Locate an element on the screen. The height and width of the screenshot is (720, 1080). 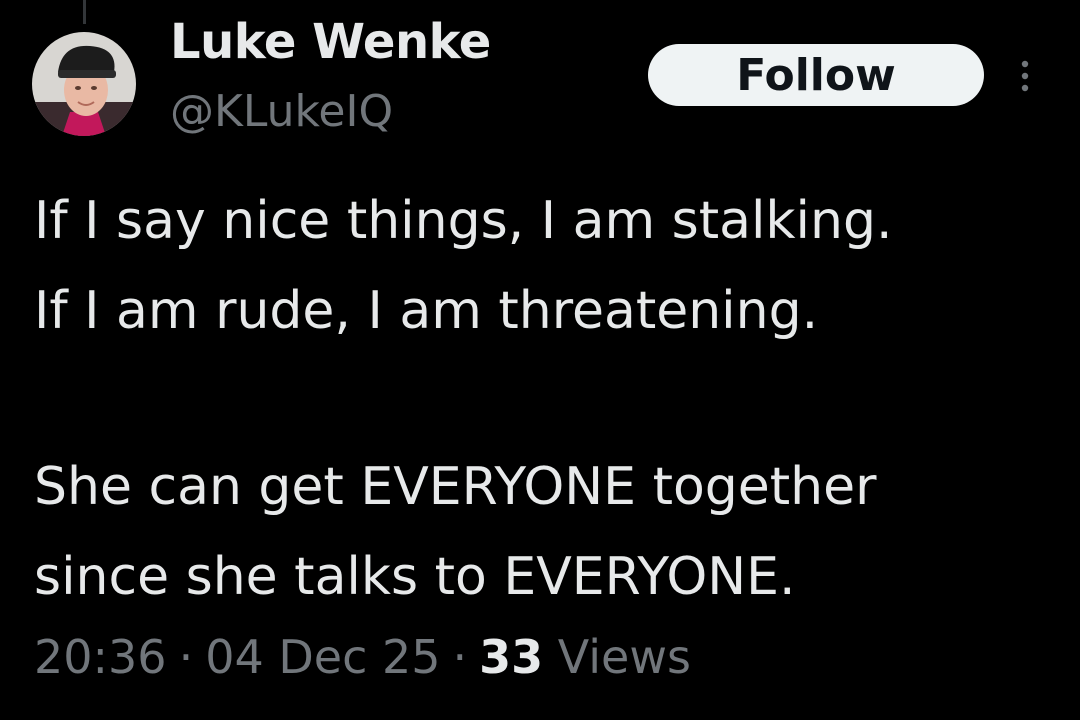
user-handle: @KLukeIQ is located at coordinates (281, 111).